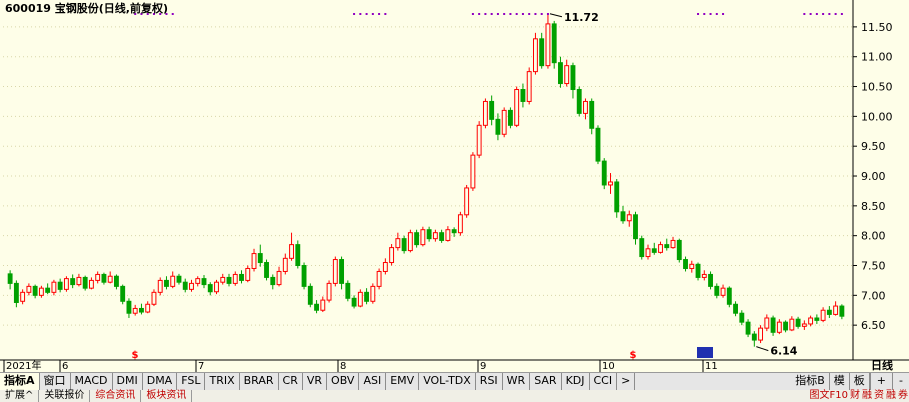  Describe the element at coordinates (604, 381) in the screenshot. I see `indicator-tab-cci: CCI` at that location.